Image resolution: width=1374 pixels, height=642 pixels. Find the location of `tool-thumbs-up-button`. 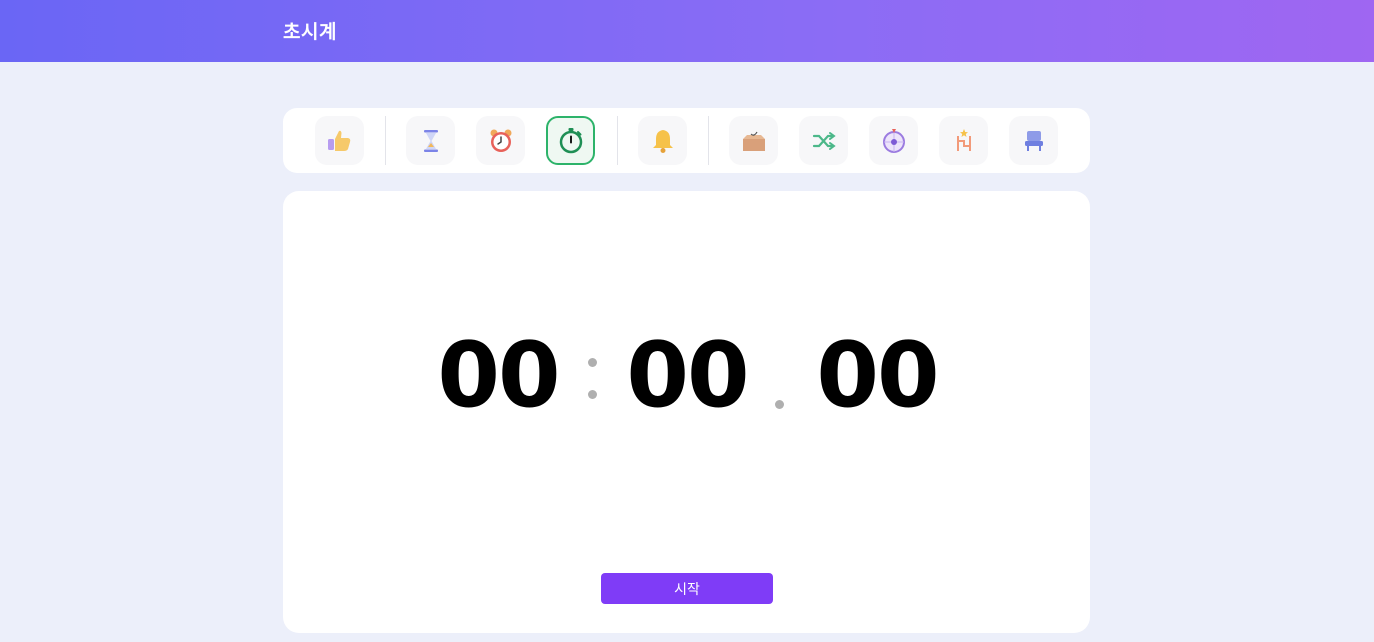

tool-thumbs-up-button is located at coordinates (339, 140).